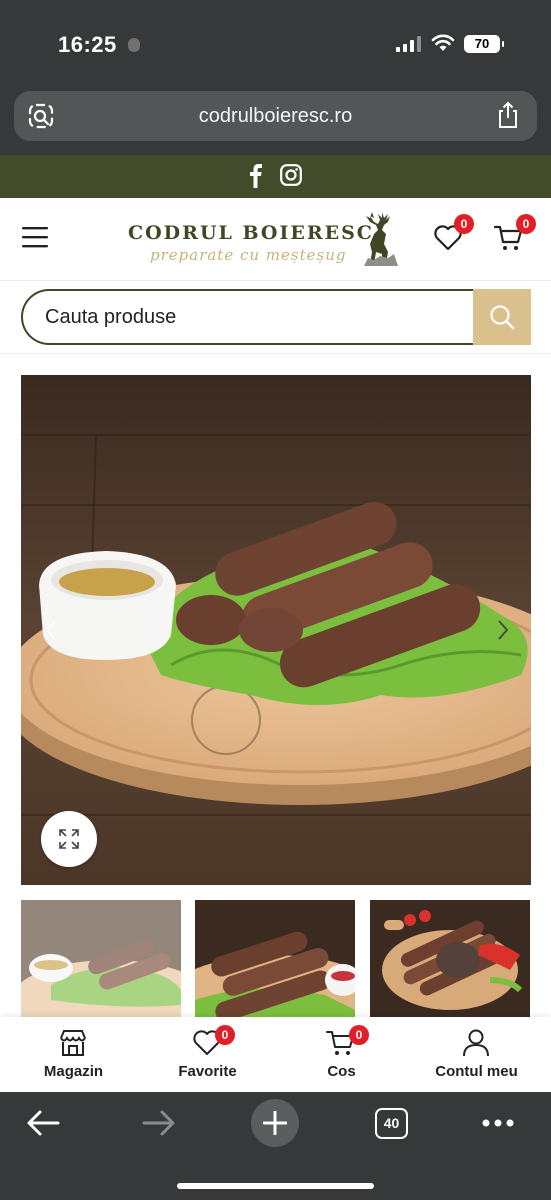 Image resolution: width=551 pixels, height=1200 pixels. What do you see at coordinates (391, 1123) in the screenshot?
I see `tab-switcher-button: 40` at bounding box center [391, 1123].